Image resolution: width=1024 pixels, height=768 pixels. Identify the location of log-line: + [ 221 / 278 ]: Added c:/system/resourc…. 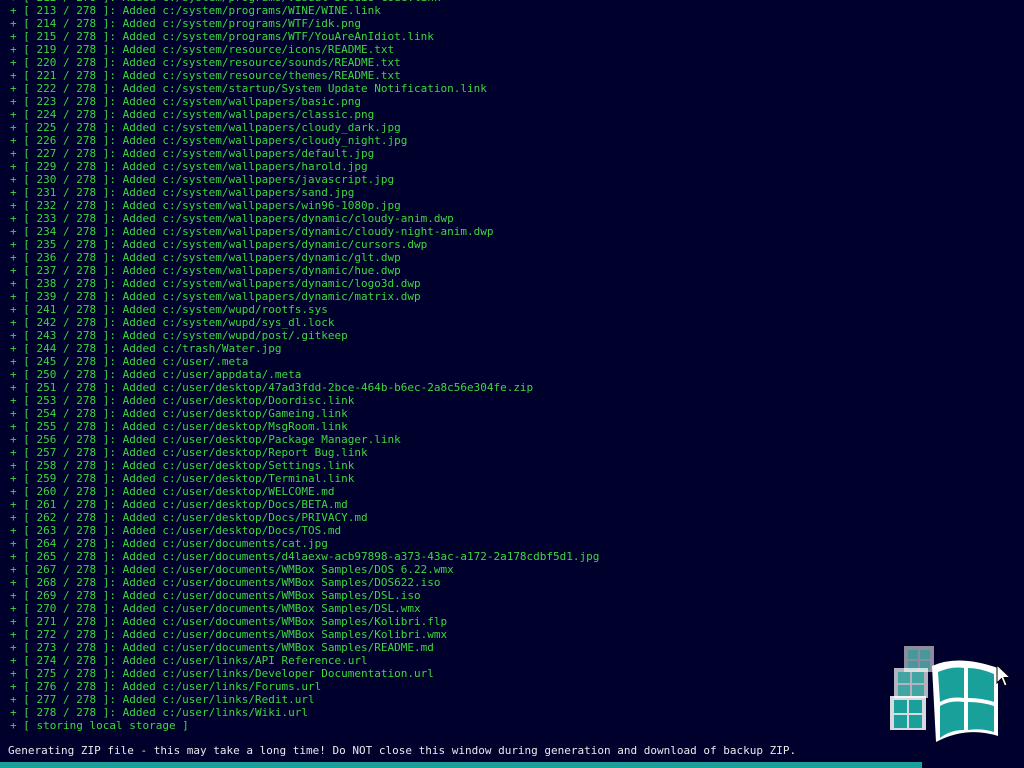
(205, 75).